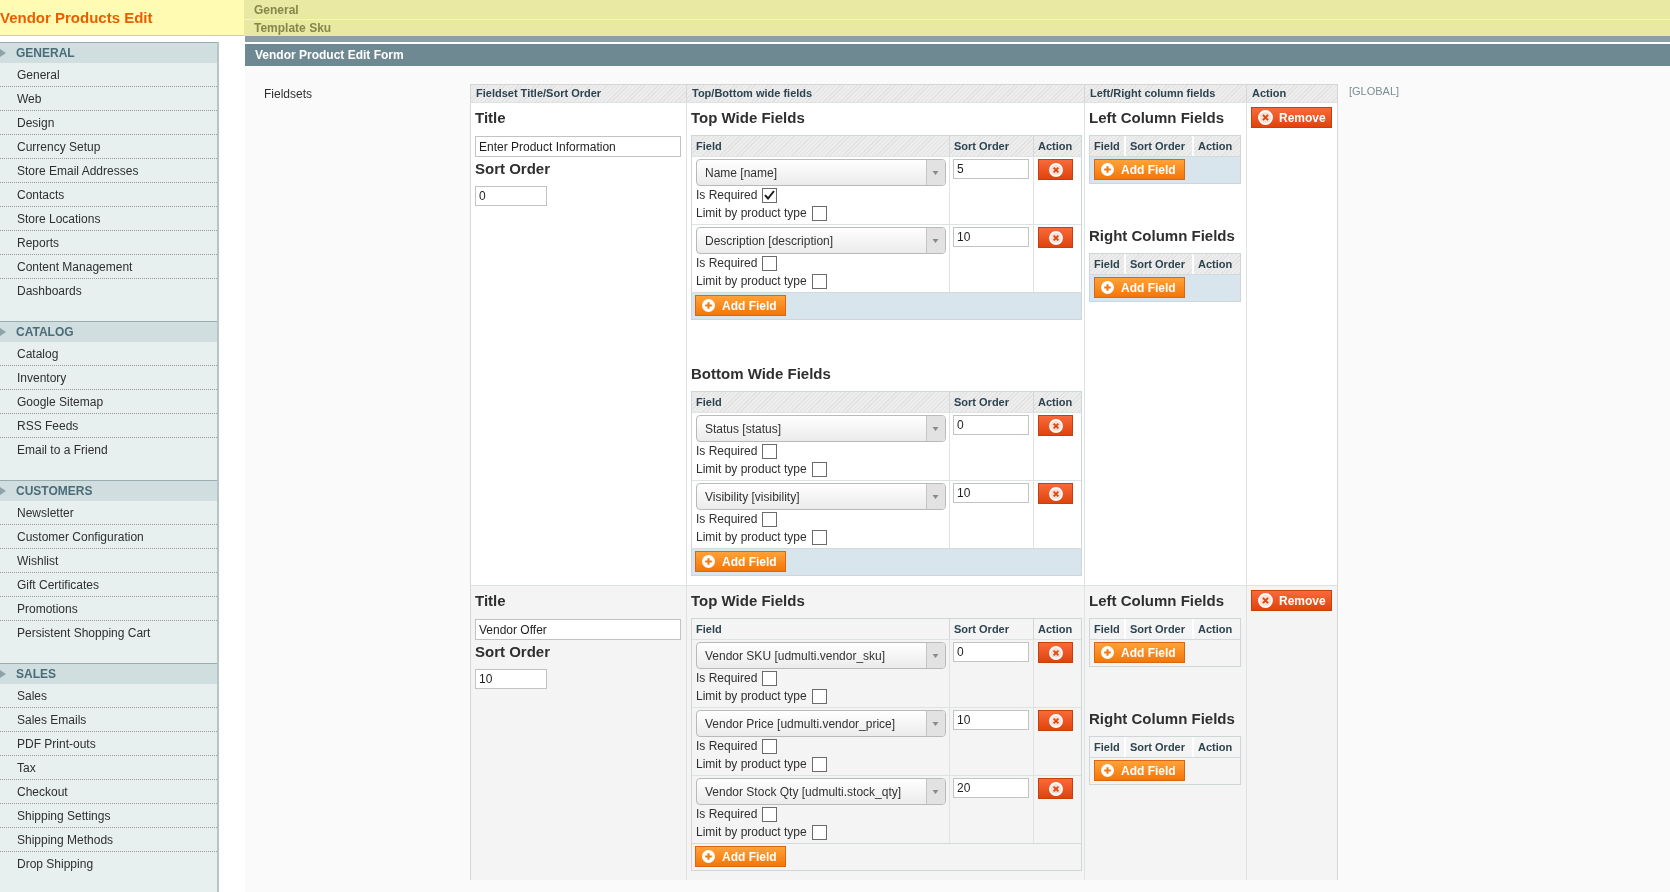 The width and height of the screenshot is (1670, 892). I want to click on sidebar-link: Dashboards, so click(108, 291).